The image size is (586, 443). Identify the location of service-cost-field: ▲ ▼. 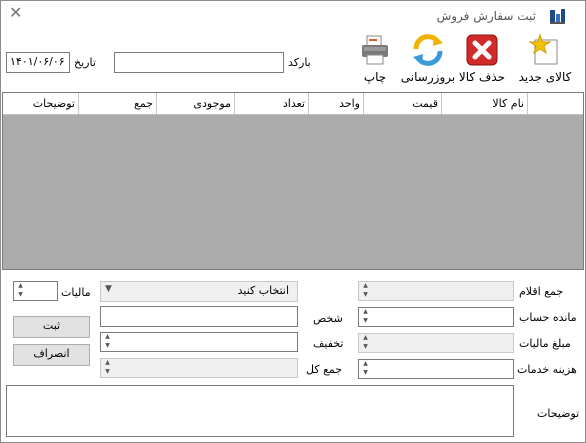
(436, 369).